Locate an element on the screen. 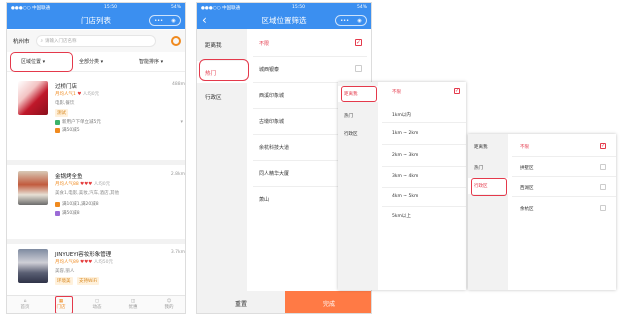  settings-icon is located at coordinates (176, 41).